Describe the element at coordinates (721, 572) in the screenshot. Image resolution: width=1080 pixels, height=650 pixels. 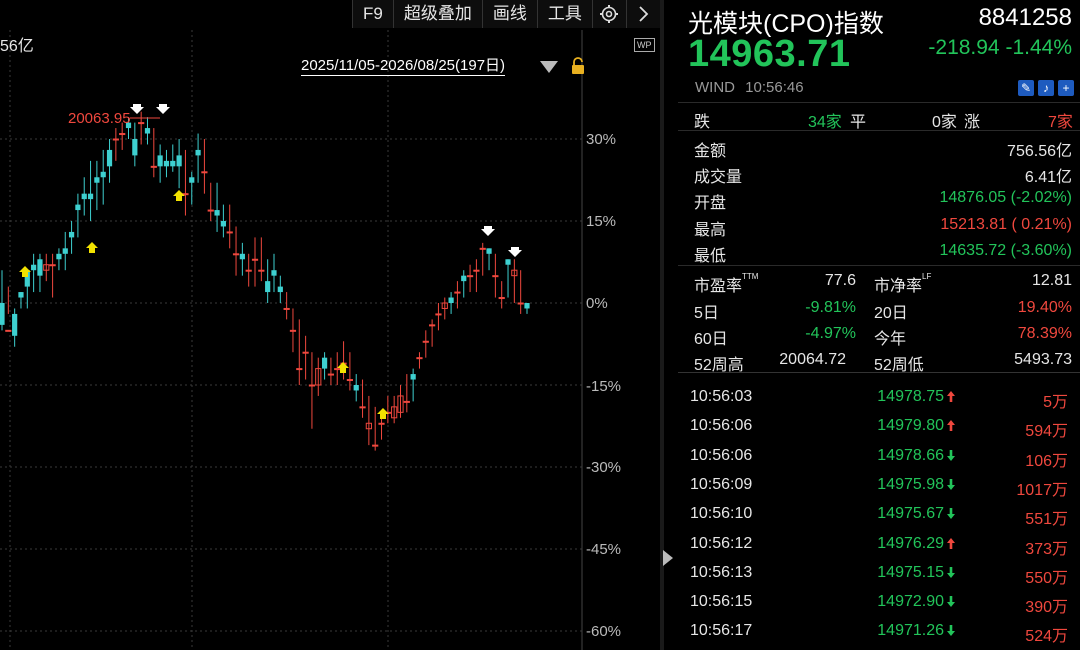
I see `tick-time: 10:56:13` at that location.